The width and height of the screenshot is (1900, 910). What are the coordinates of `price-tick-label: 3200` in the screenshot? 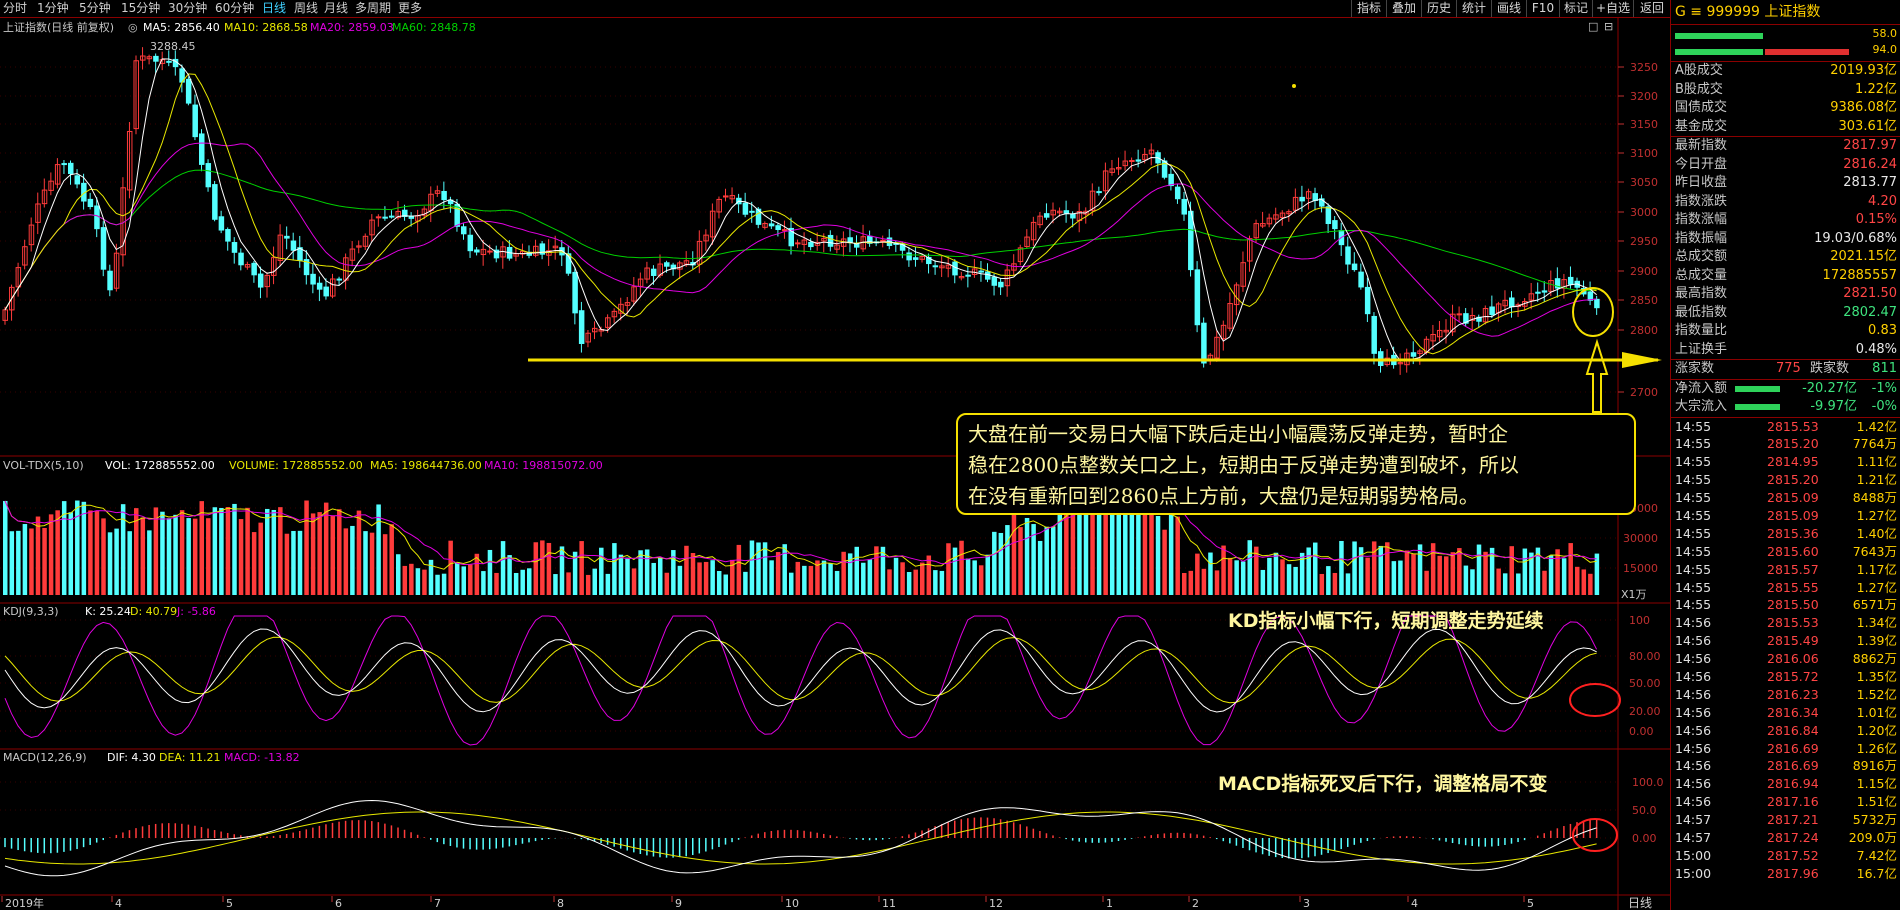 It's located at (1644, 96).